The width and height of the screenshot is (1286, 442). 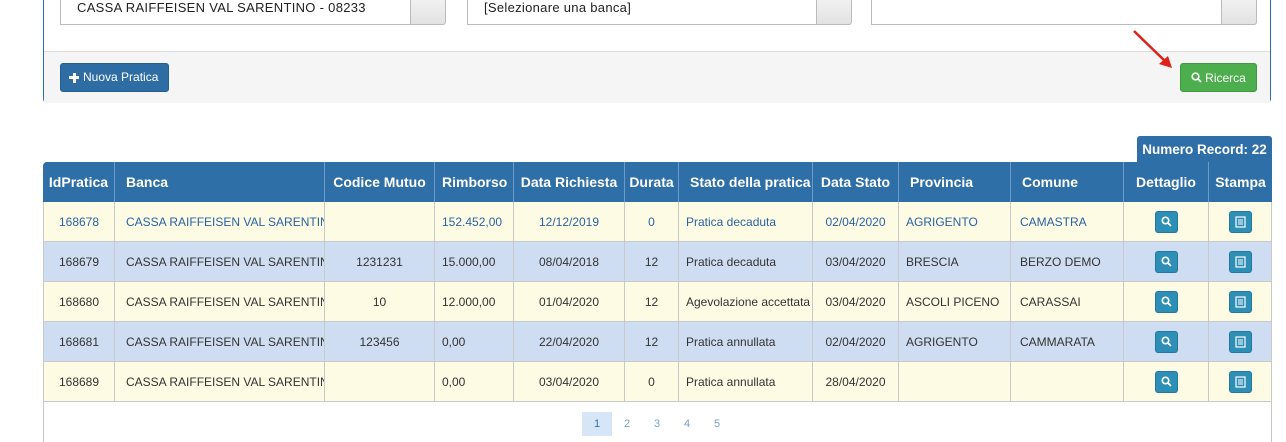 I want to click on cell-comune: BERZO DEMO, so click(x=1067, y=261).